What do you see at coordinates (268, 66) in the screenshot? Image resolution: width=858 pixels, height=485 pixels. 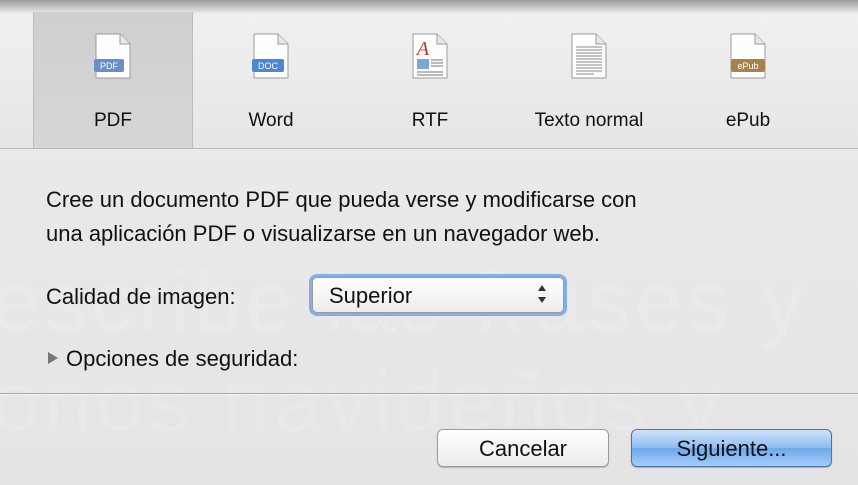 I see `svg-text: DOC` at bounding box center [268, 66].